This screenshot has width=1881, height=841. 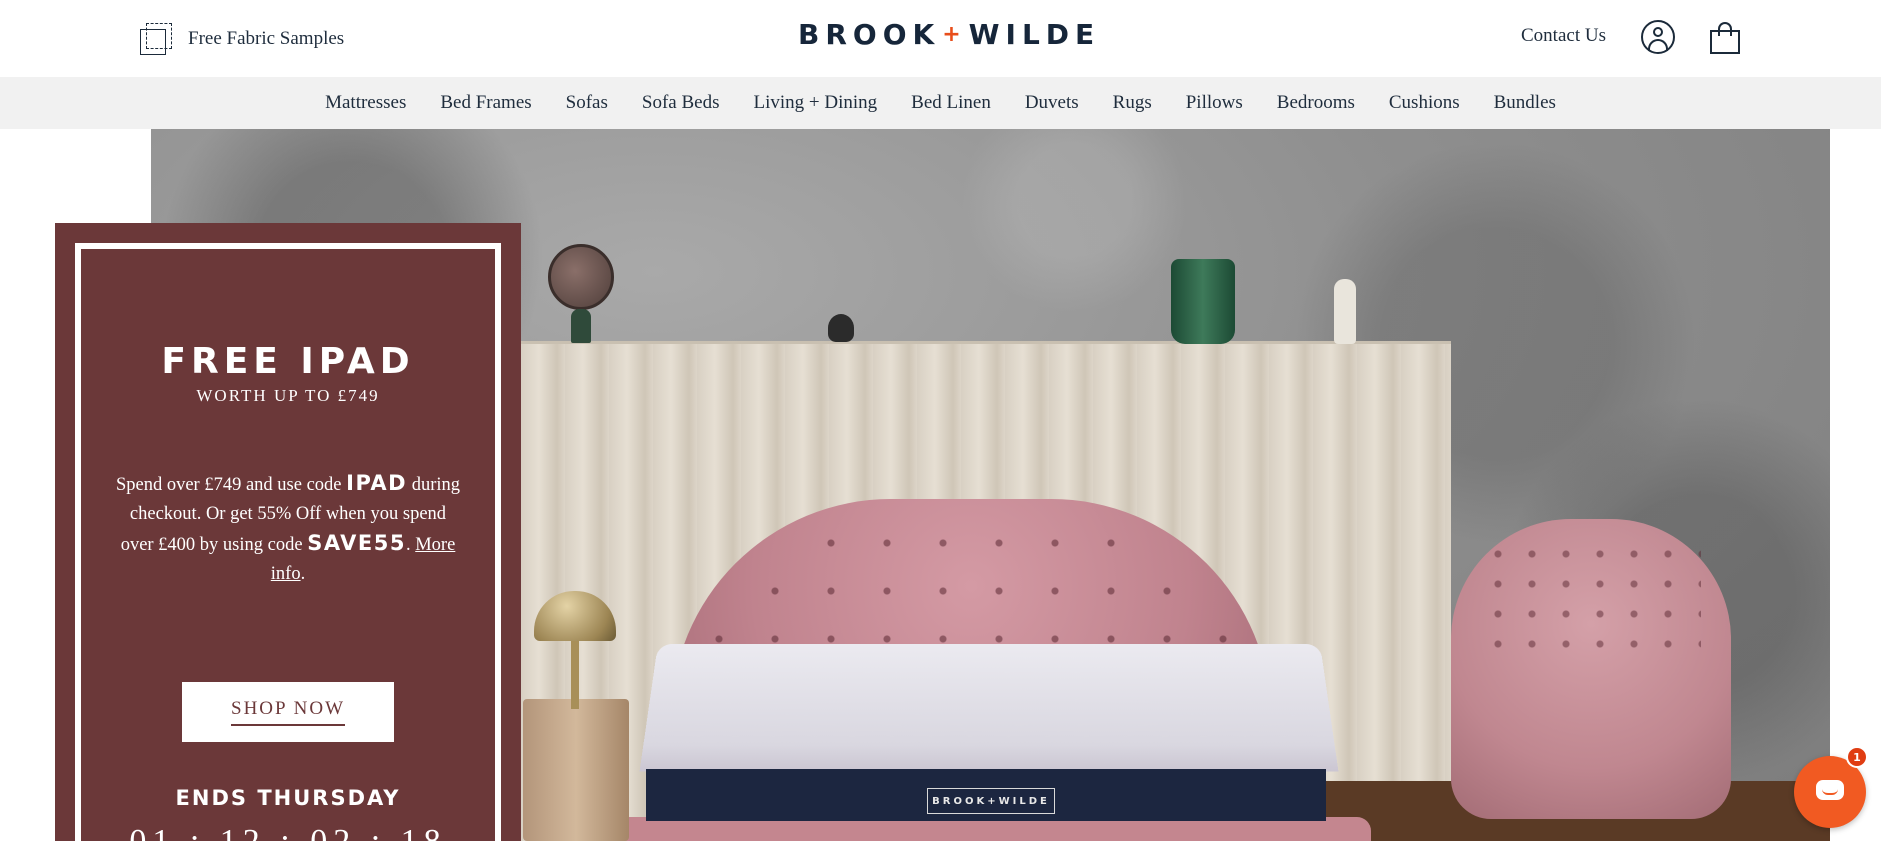 I want to click on offer-ends-label: ENDS THURSDAY, so click(x=288, y=798).